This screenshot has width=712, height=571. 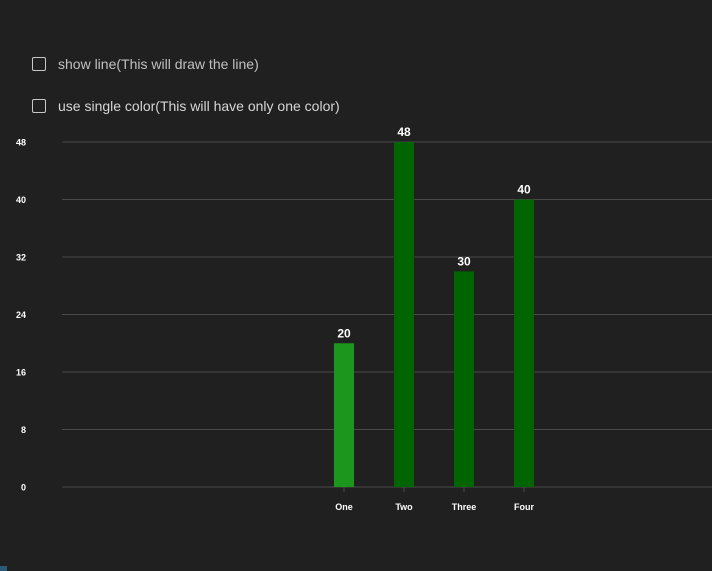 What do you see at coordinates (434, 499) in the screenshot?
I see `x-axis-ticks: One Two Three Four` at bounding box center [434, 499].